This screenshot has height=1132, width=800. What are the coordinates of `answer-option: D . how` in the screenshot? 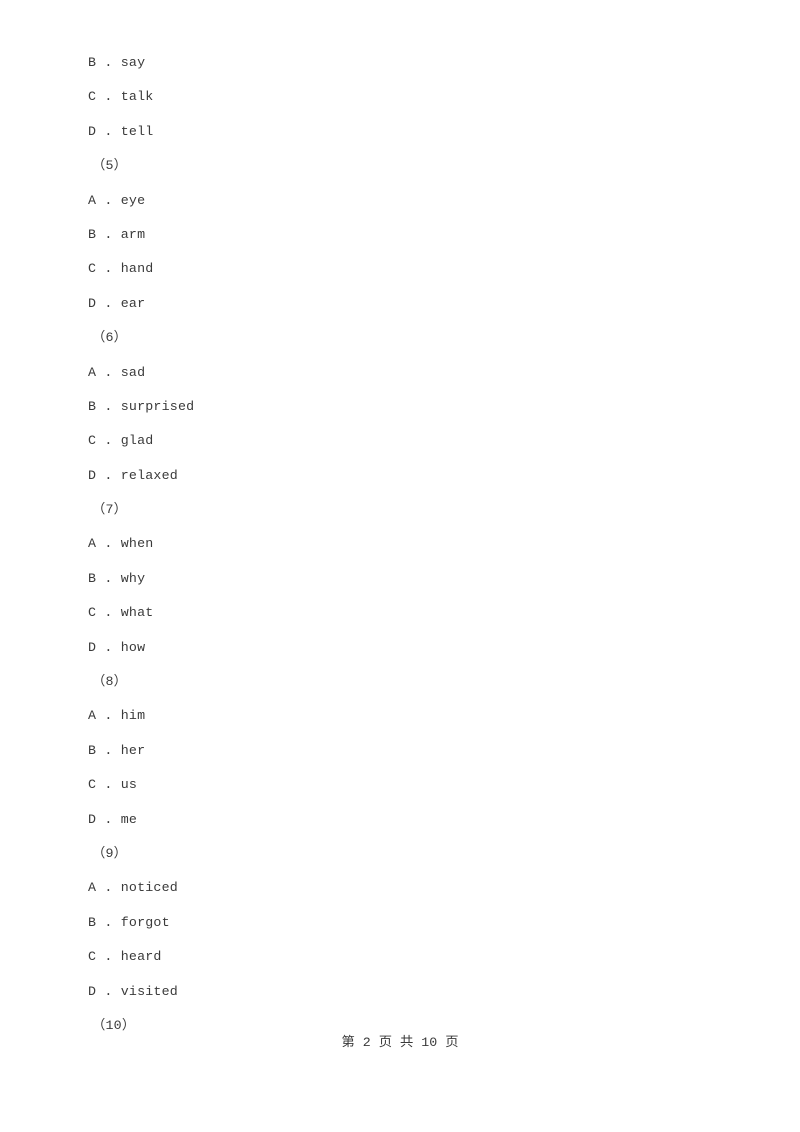 It's located at (117, 647).